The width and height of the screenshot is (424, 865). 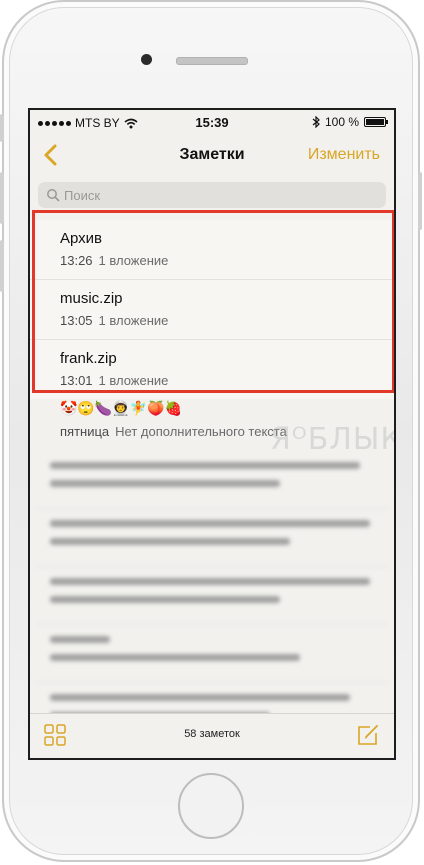 I want to click on note-meta: 13:01 1 вложение, so click(x=114, y=380).